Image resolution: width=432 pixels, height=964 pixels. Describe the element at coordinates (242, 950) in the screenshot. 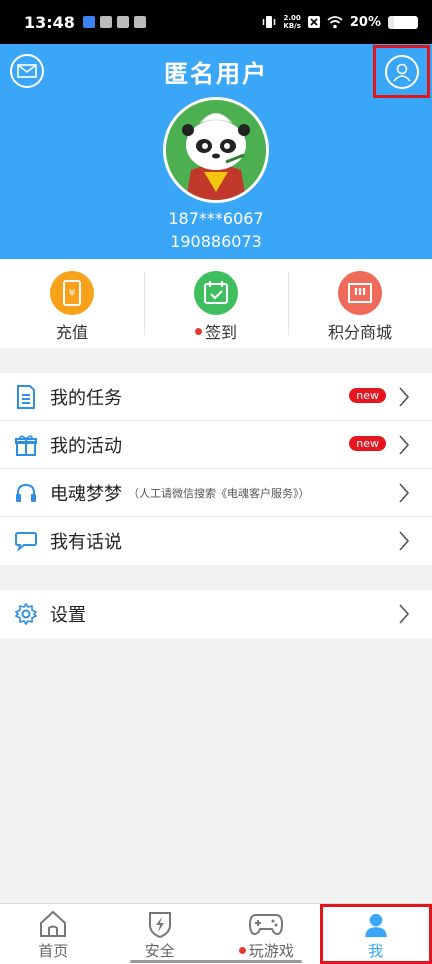

I see `games-dot` at that location.